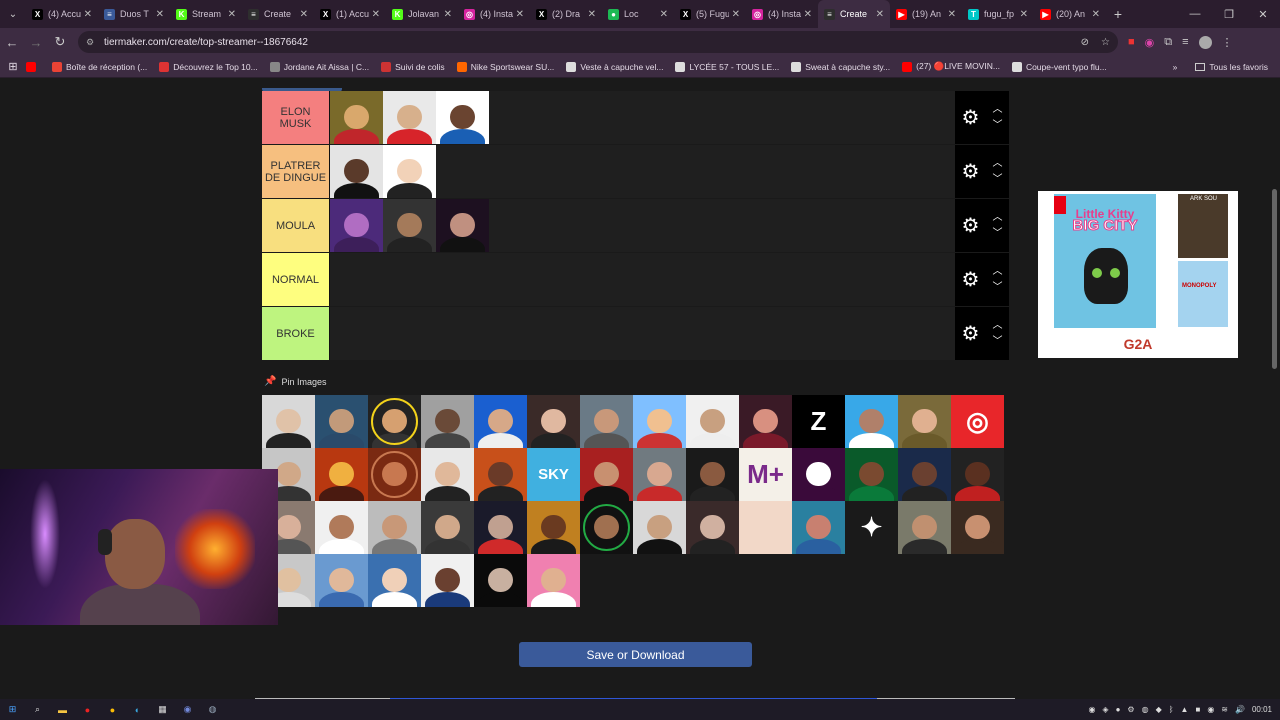  What do you see at coordinates (137, 710) in the screenshot?
I see `edge-icon: ◐` at bounding box center [137, 710].